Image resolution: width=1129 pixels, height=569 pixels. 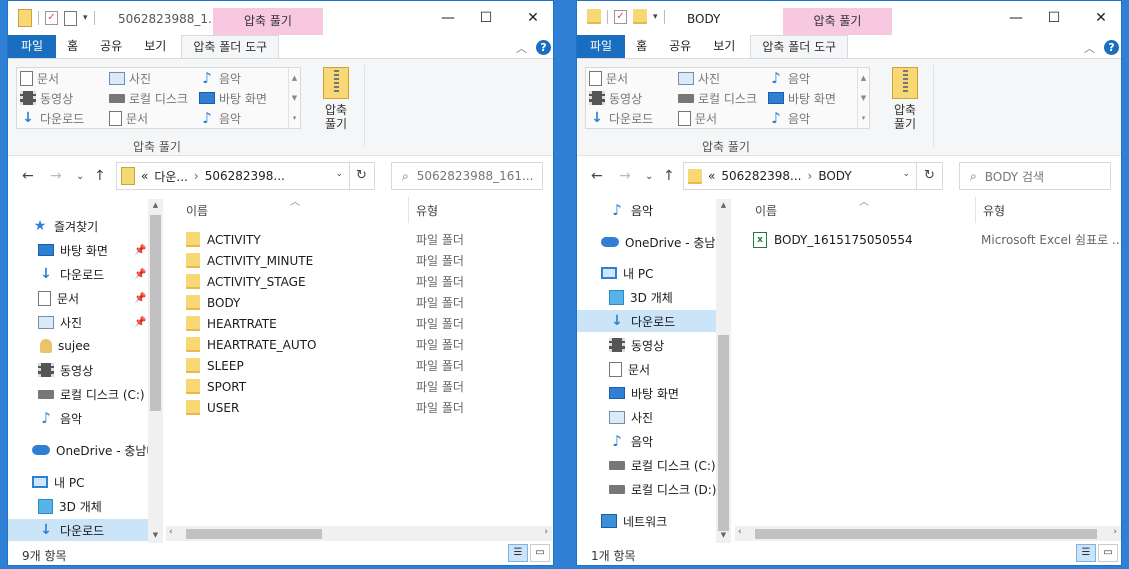 I want to click on tab-share: 공유, so click(x=111, y=47).